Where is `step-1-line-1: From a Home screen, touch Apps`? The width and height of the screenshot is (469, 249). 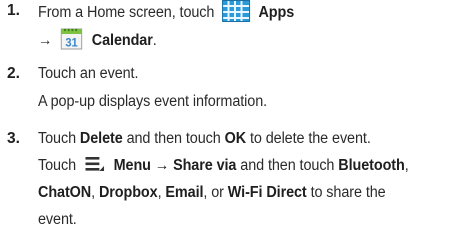 step-1-line-1: From a Home screen, touch Apps is located at coordinates (166, 12).